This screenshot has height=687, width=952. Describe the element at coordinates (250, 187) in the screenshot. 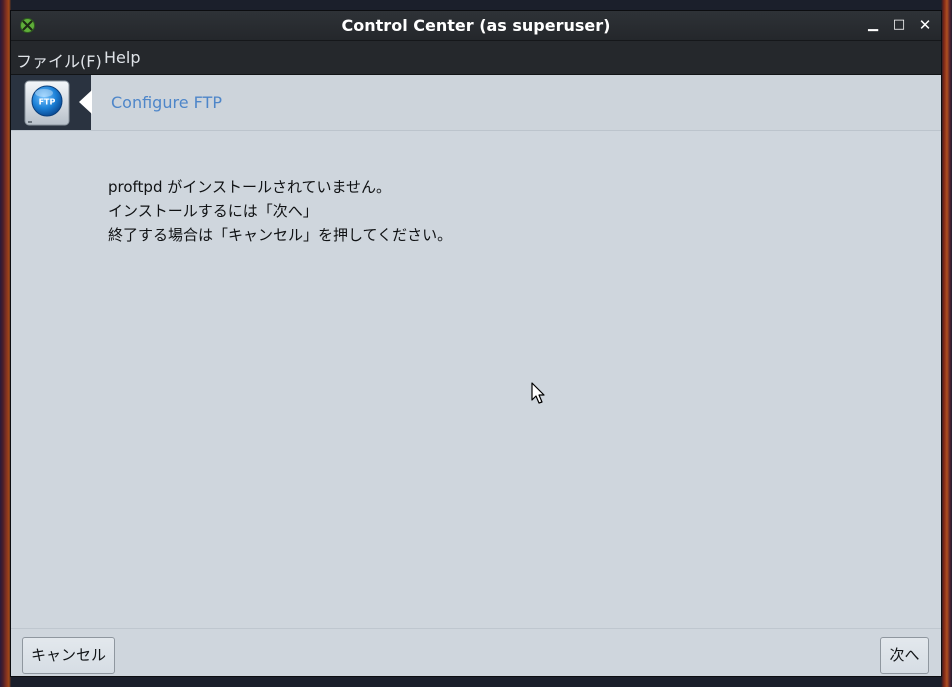

I see `message-line: proftpd がインストールされていません。` at that location.